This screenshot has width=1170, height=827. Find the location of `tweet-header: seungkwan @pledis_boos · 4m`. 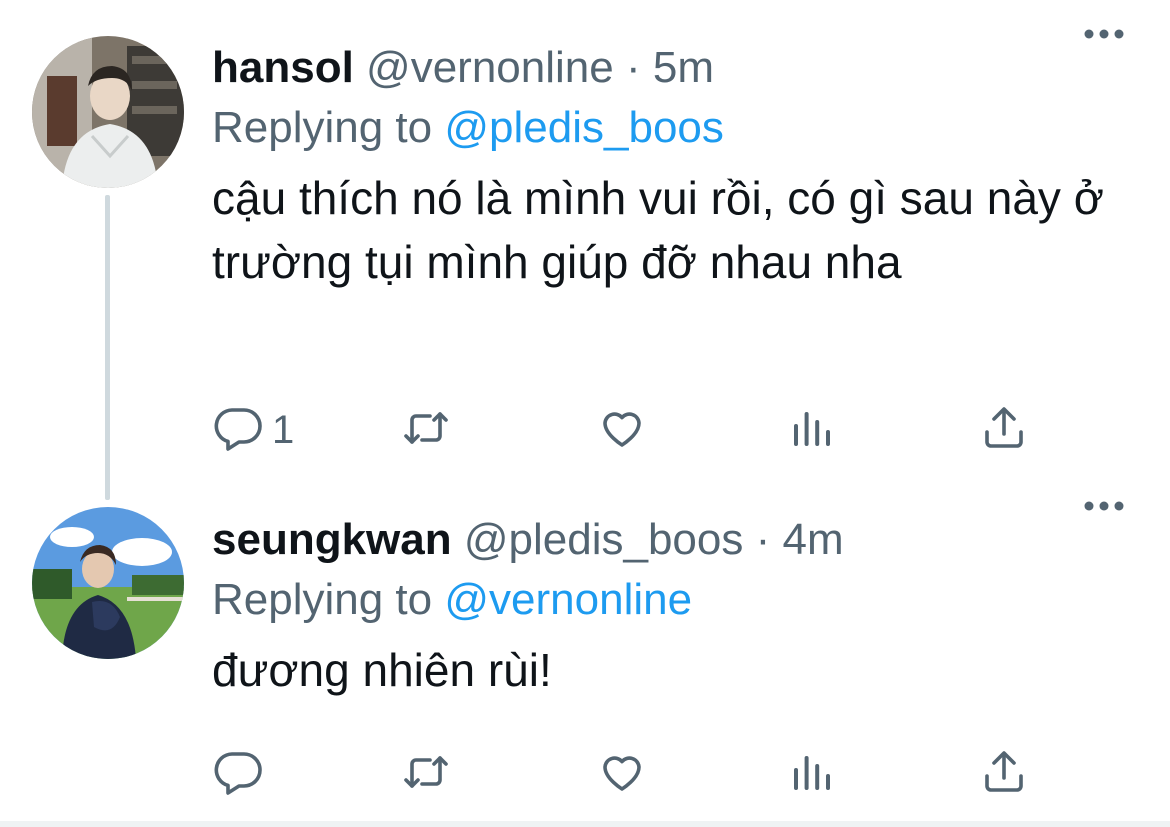

tweet-header: seungkwan @pledis_boos · 4m is located at coordinates (671, 540).